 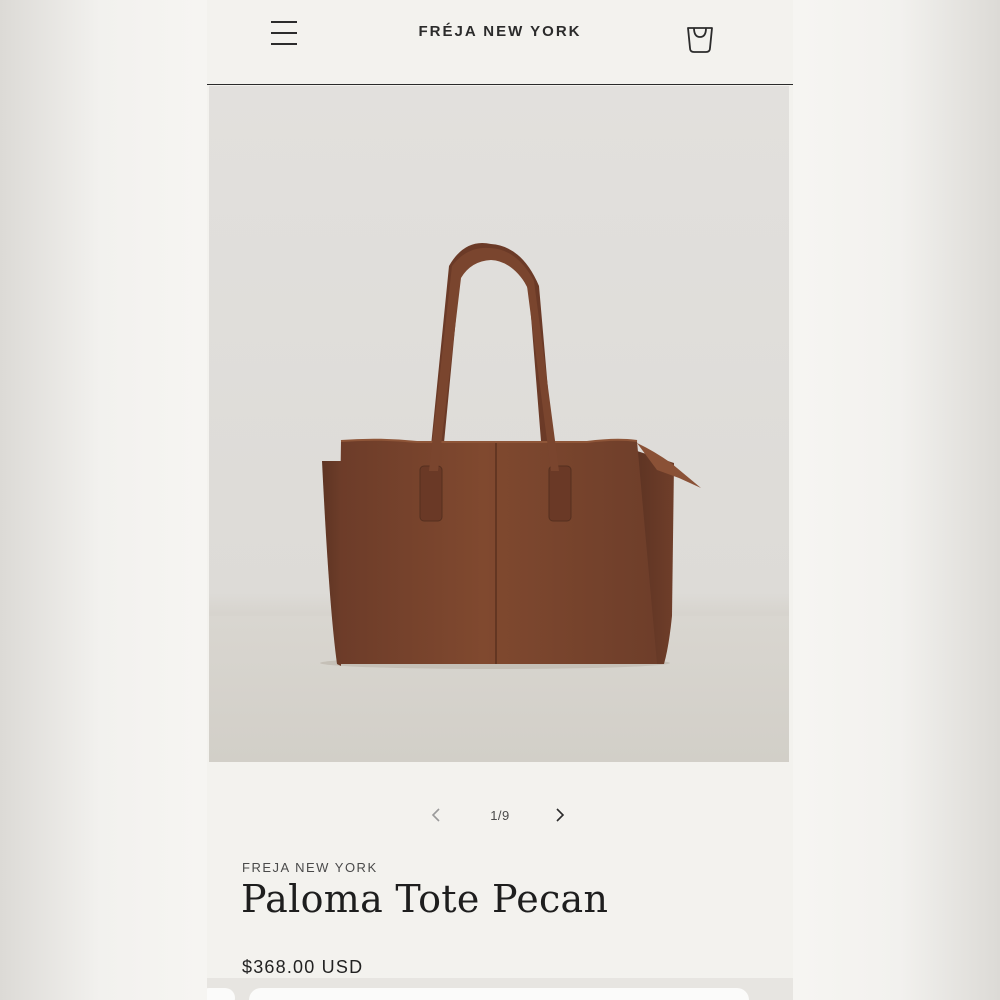 I want to click on cart-button, so click(x=700, y=39).